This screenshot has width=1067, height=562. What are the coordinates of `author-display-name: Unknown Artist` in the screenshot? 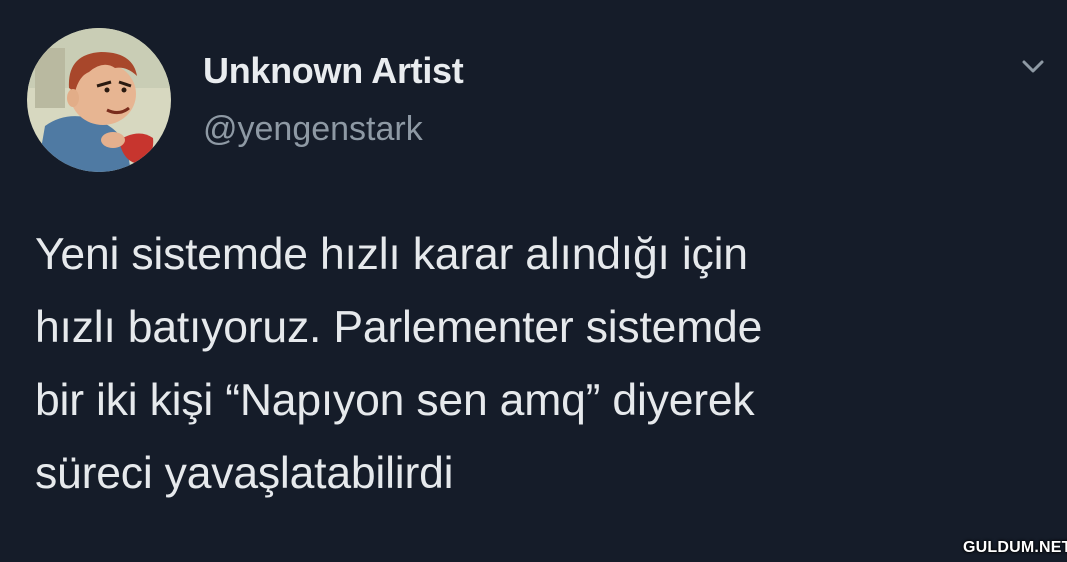 It's located at (333, 71).